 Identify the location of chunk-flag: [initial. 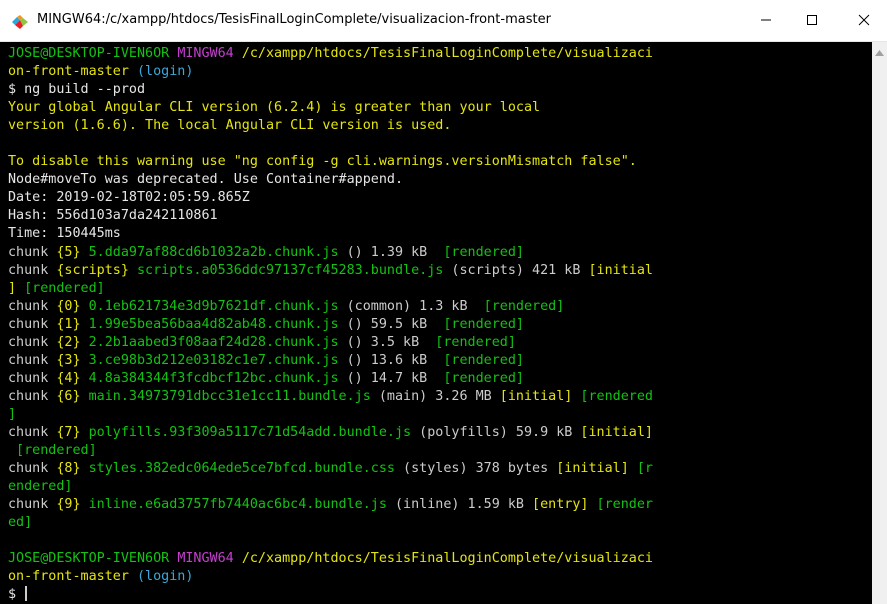
(620, 270).